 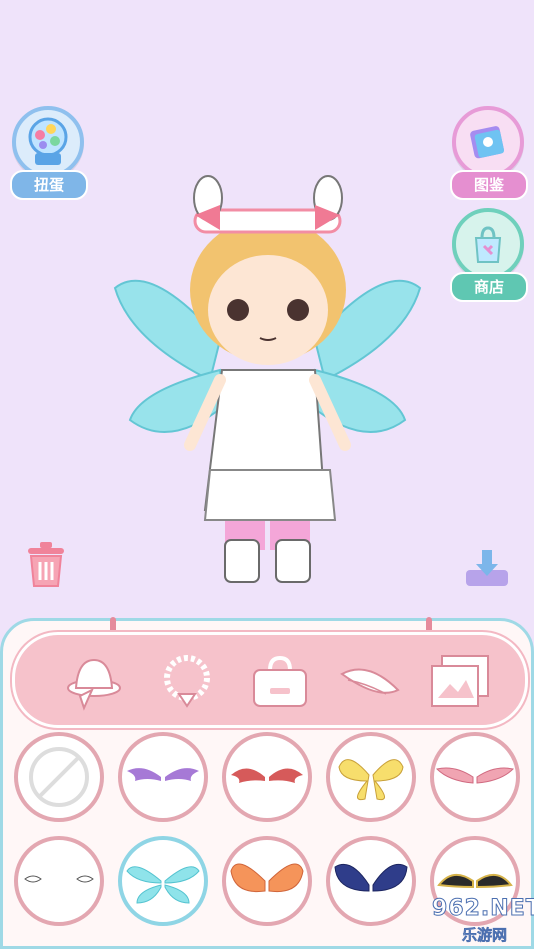 I want to click on shop-button: 商店, so click(x=489, y=255).